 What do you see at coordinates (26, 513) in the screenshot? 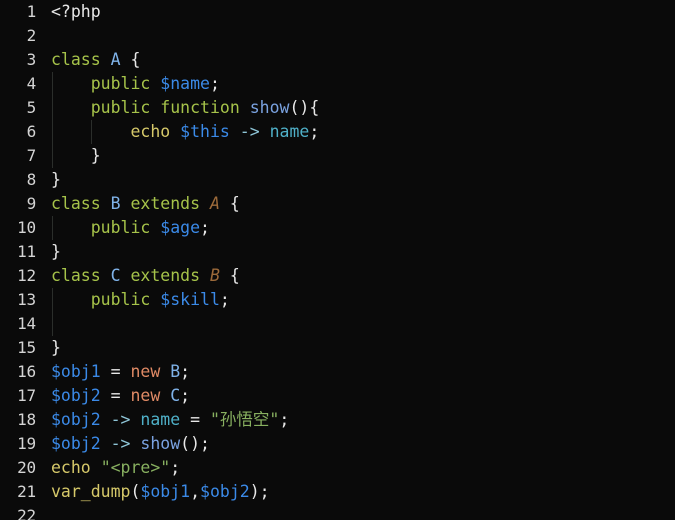
I see `line-number: 22` at bounding box center [26, 513].